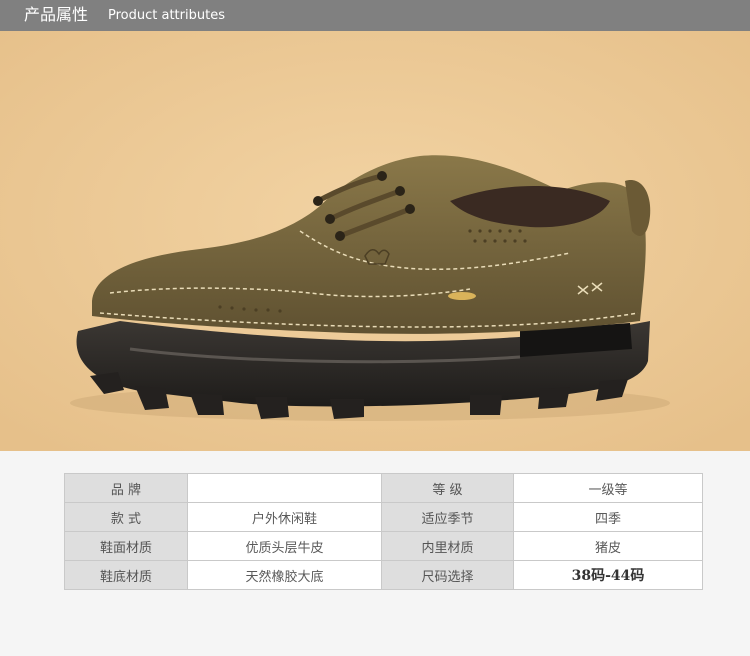  I want to click on spec-label-style: 款 式, so click(126, 517).